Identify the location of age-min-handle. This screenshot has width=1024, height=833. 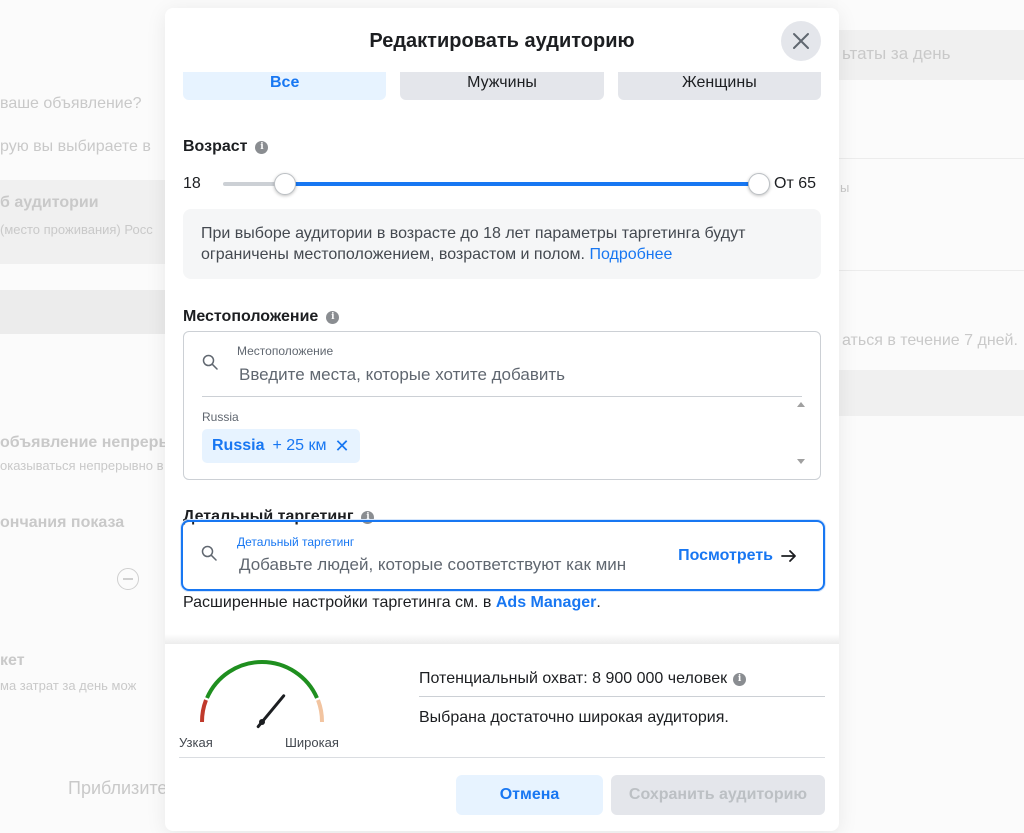
(285, 184).